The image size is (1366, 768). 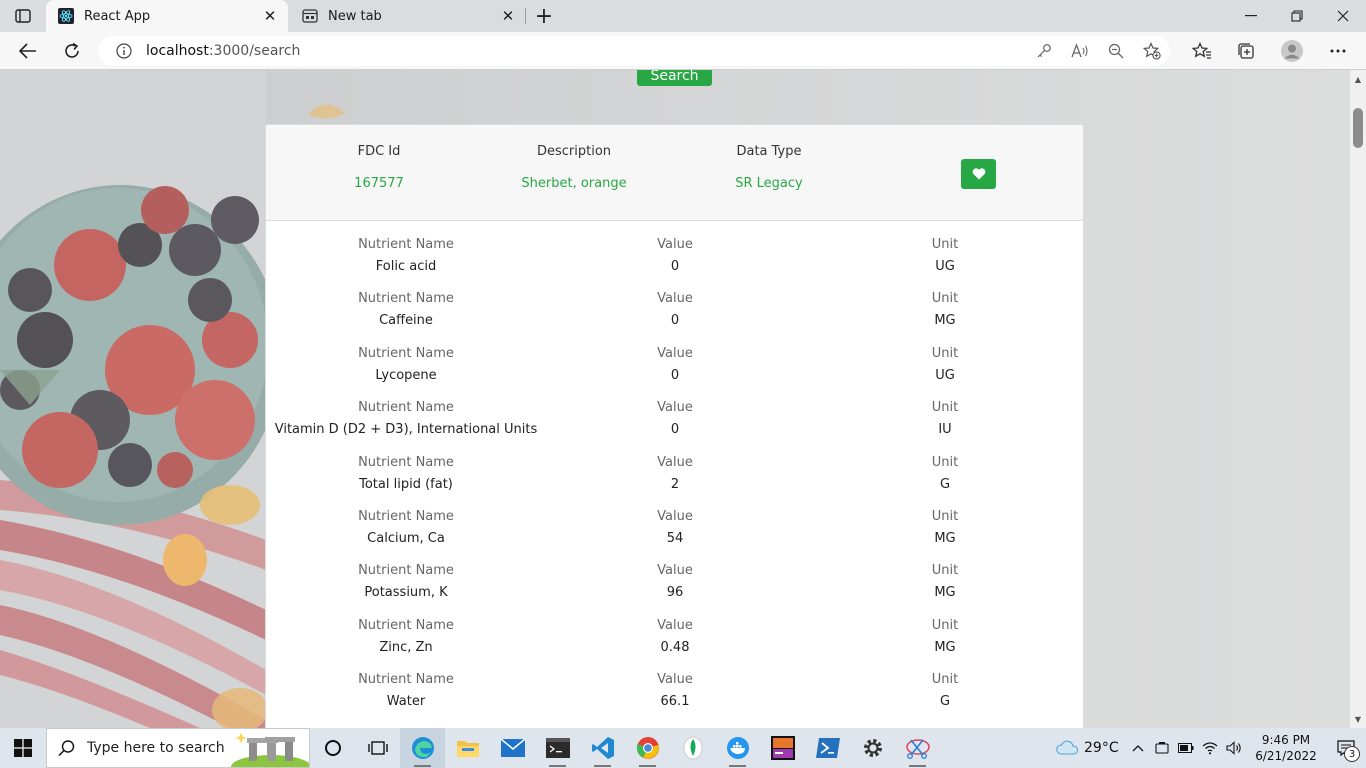 I want to click on volume-icon, so click(x=1234, y=748).